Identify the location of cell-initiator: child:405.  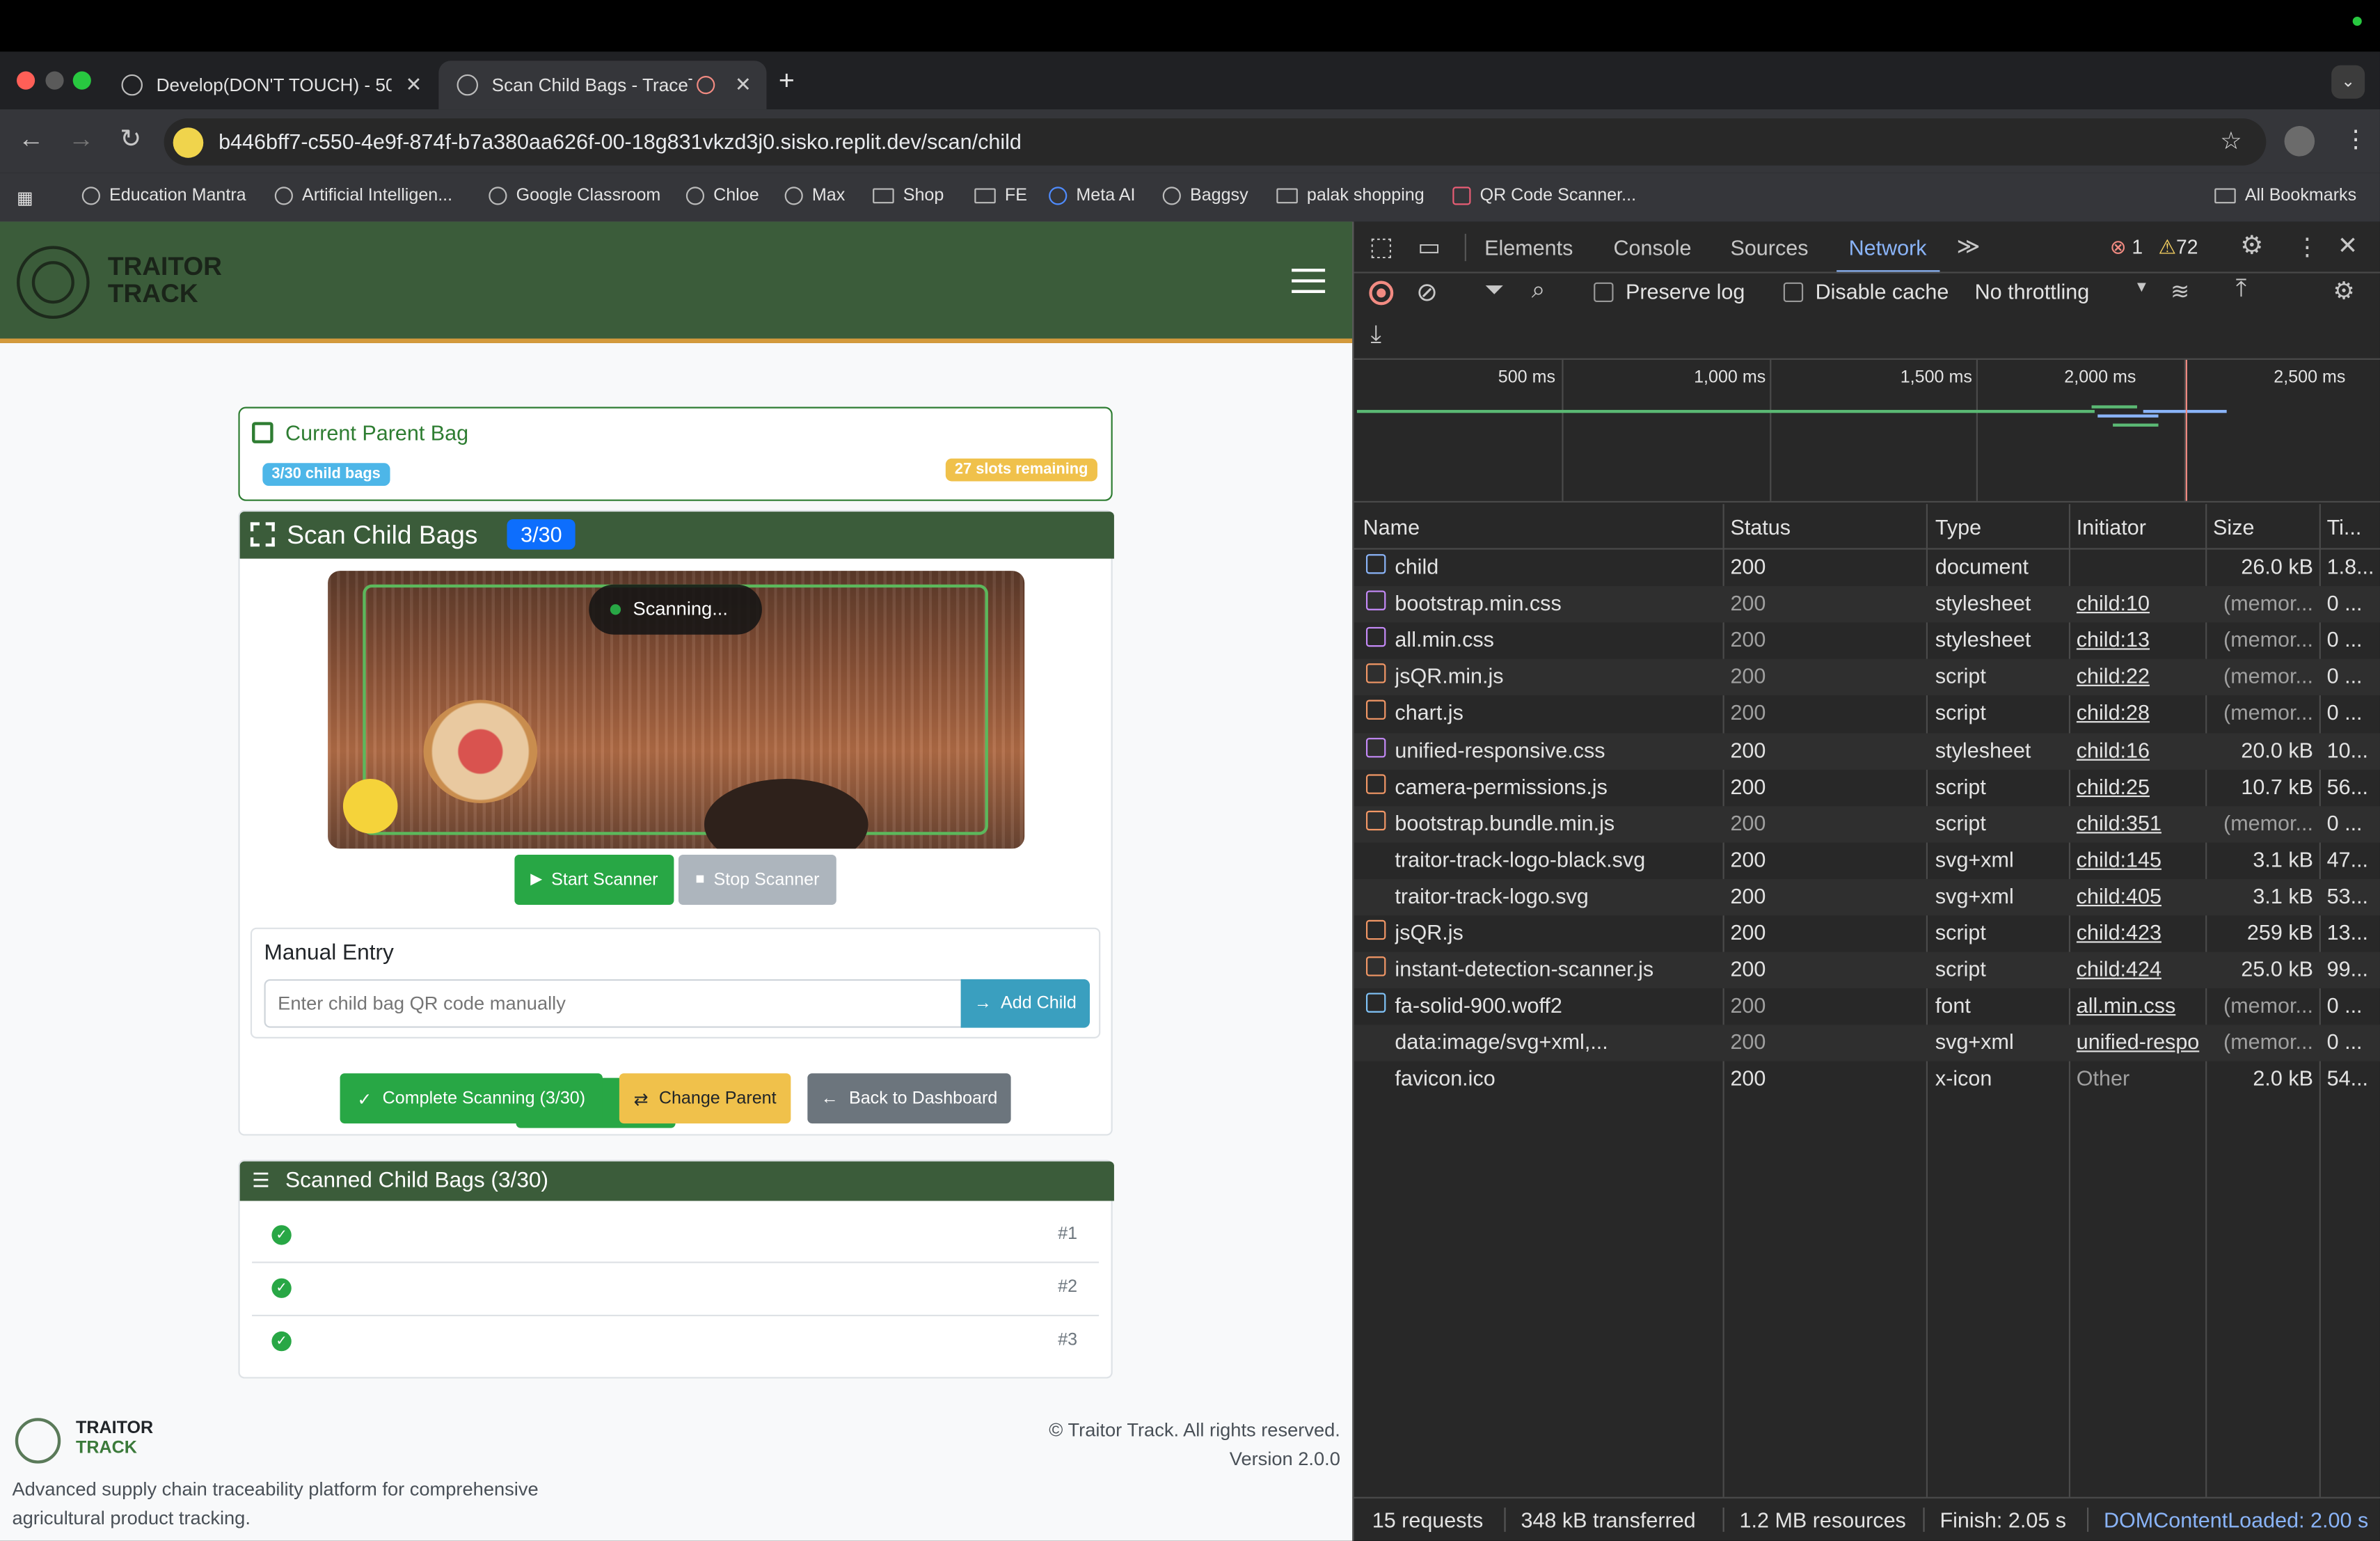
(2141, 895).